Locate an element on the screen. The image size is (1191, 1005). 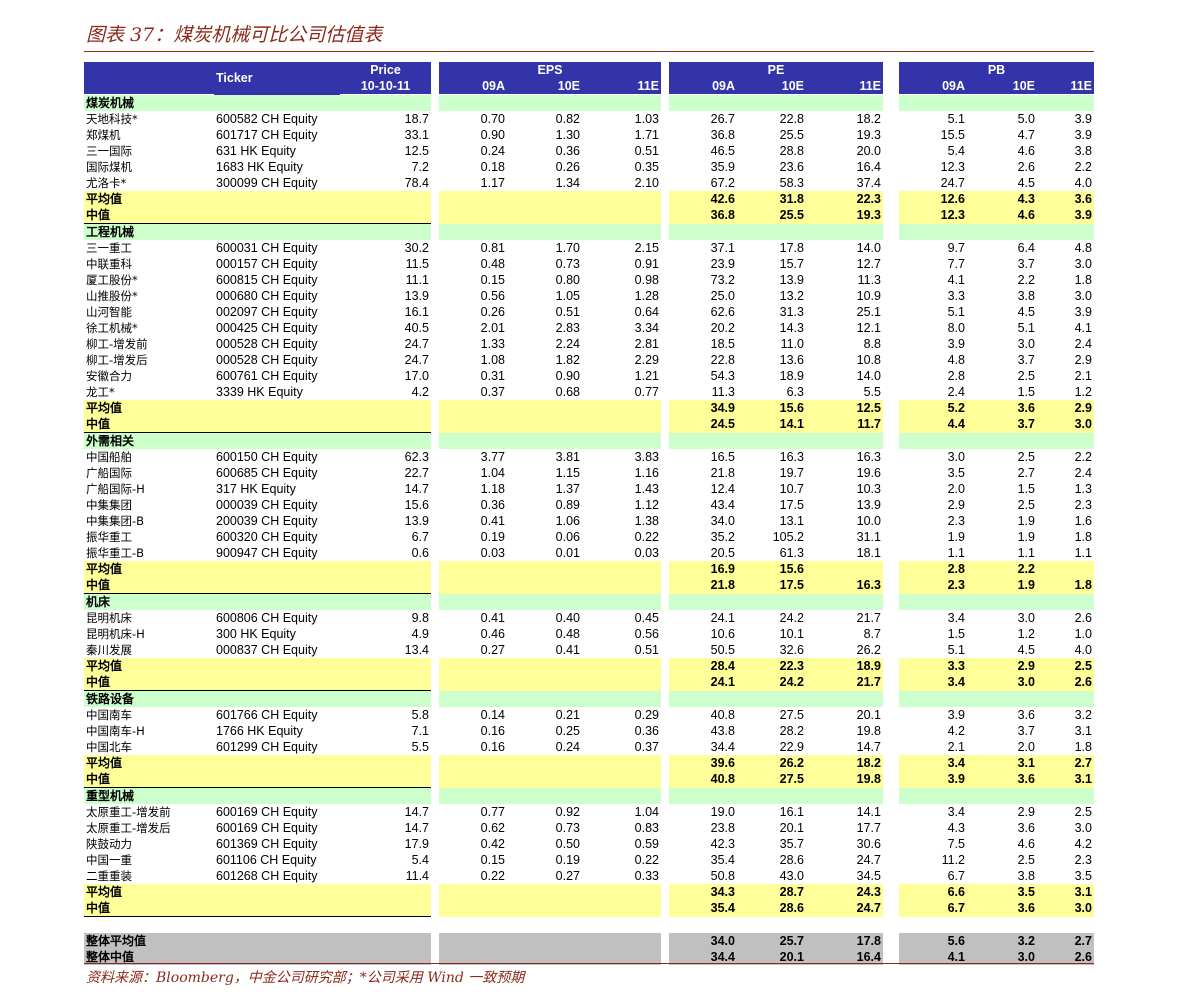
eps-10e: 0.73 is located at coordinates (567, 828).